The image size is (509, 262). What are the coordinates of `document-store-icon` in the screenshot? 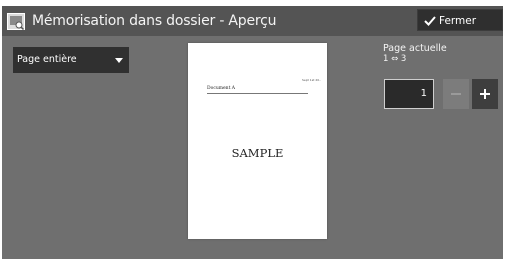 It's located at (16, 21).